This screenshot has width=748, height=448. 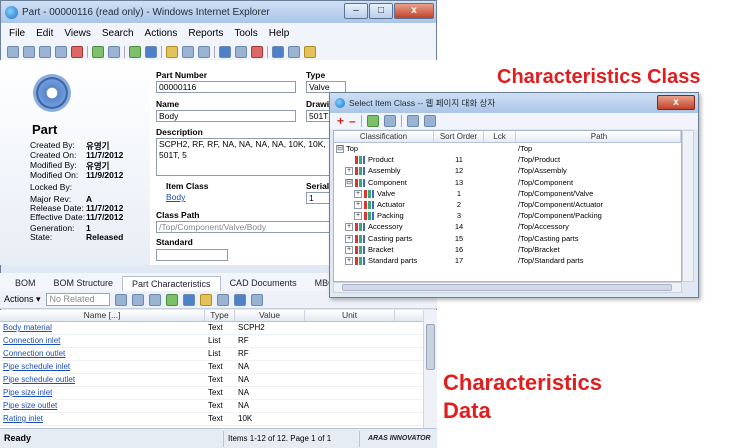 What do you see at coordinates (384, 193) in the screenshot?
I see `tree-classification-cell: + Valve` at bounding box center [384, 193].